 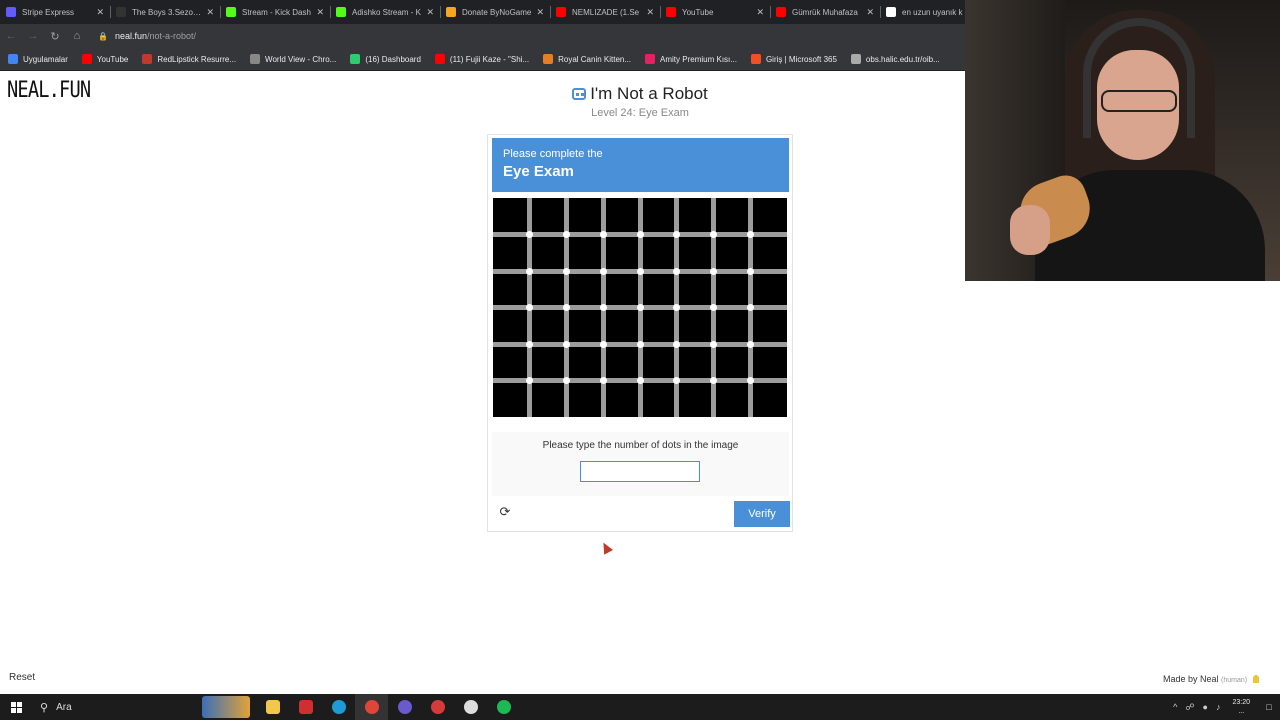 What do you see at coordinates (165, 12) in the screenshot?
I see `browser-tab: The Boys 3.Sezon 1 ✕` at bounding box center [165, 12].